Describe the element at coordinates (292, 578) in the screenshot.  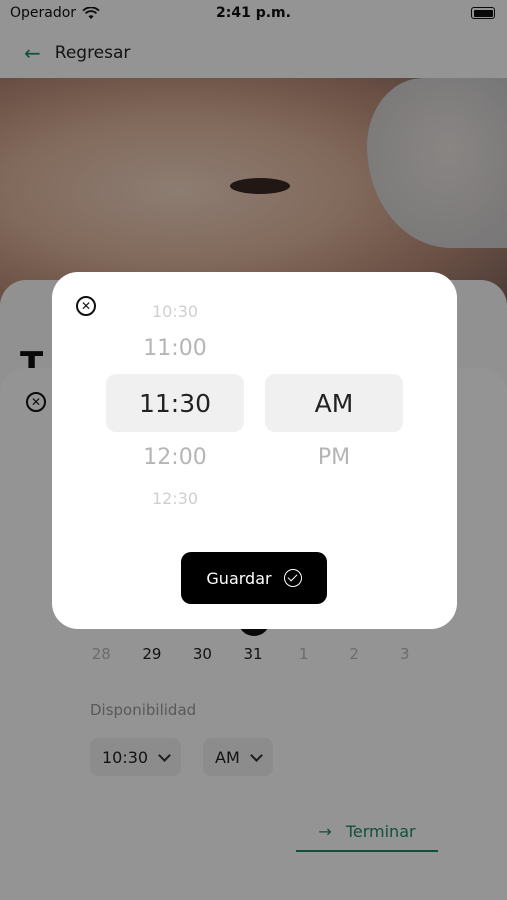
I see `check-circle-icon` at that location.